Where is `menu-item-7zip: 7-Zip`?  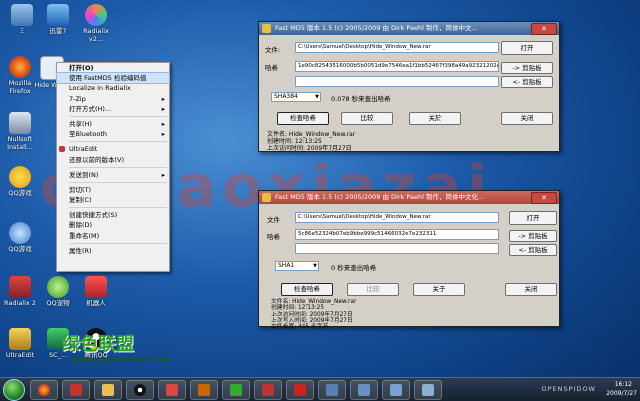 menu-item-7zip: 7-Zip is located at coordinates (113, 99).